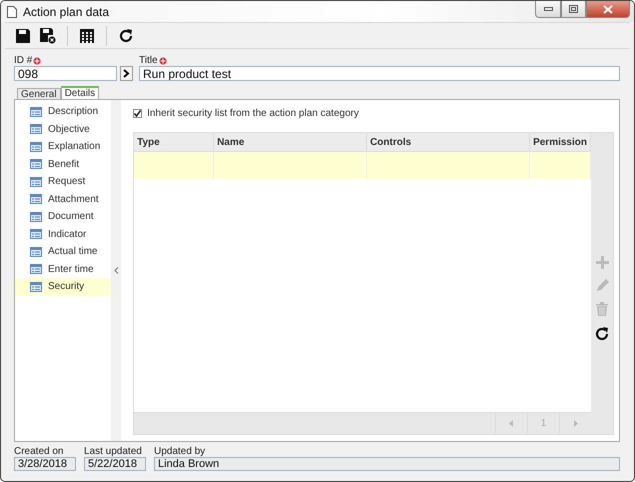 This screenshot has width=635, height=482. Describe the element at coordinates (63, 251) in the screenshot. I see `sidebar-item: Actual time` at that location.